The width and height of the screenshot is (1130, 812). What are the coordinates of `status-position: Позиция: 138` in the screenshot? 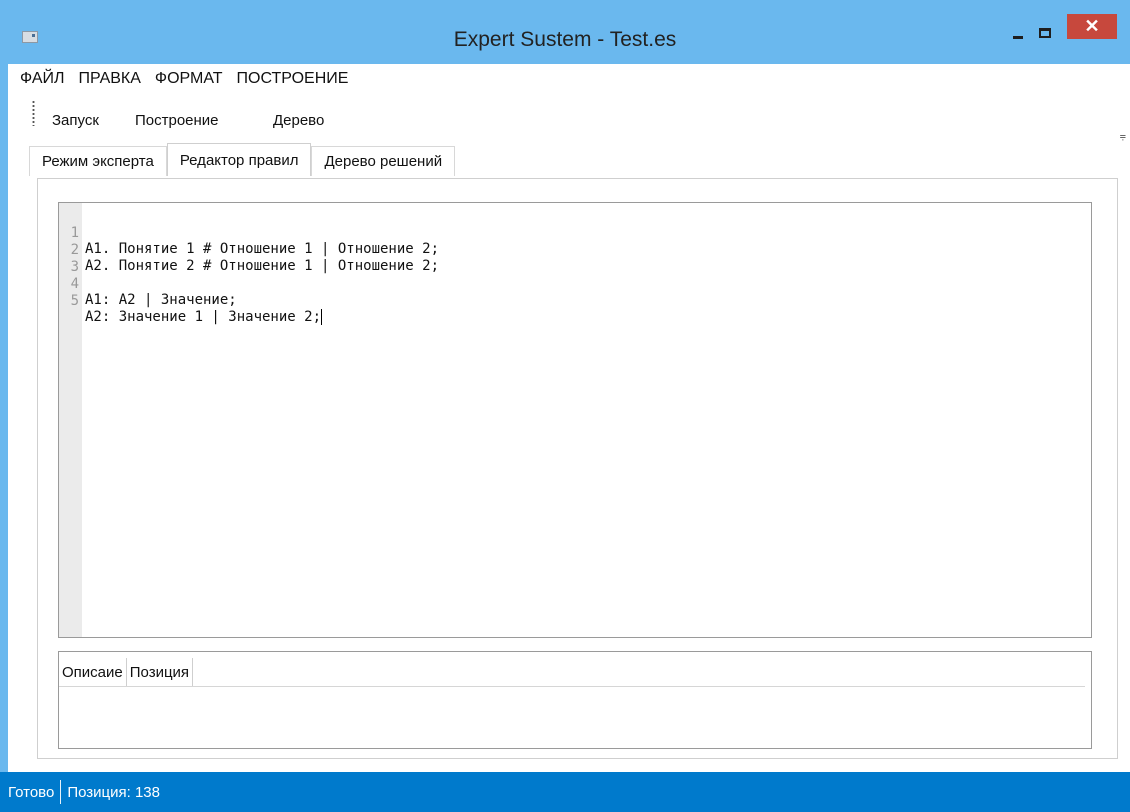 It's located at (113, 792).